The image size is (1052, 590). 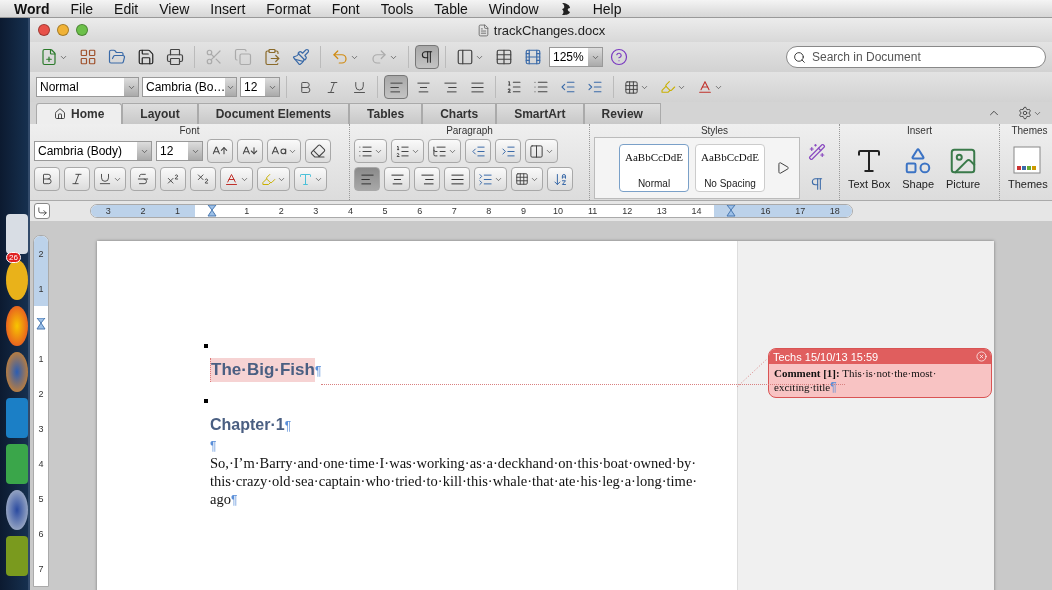 I want to click on numbered-list-icon, so click(x=402, y=151).